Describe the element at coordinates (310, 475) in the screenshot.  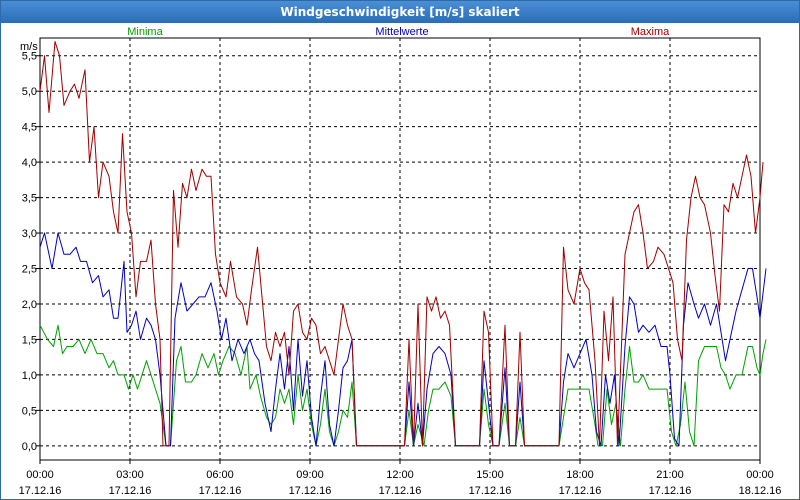
I see `x-tick-time: 09:00` at that location.